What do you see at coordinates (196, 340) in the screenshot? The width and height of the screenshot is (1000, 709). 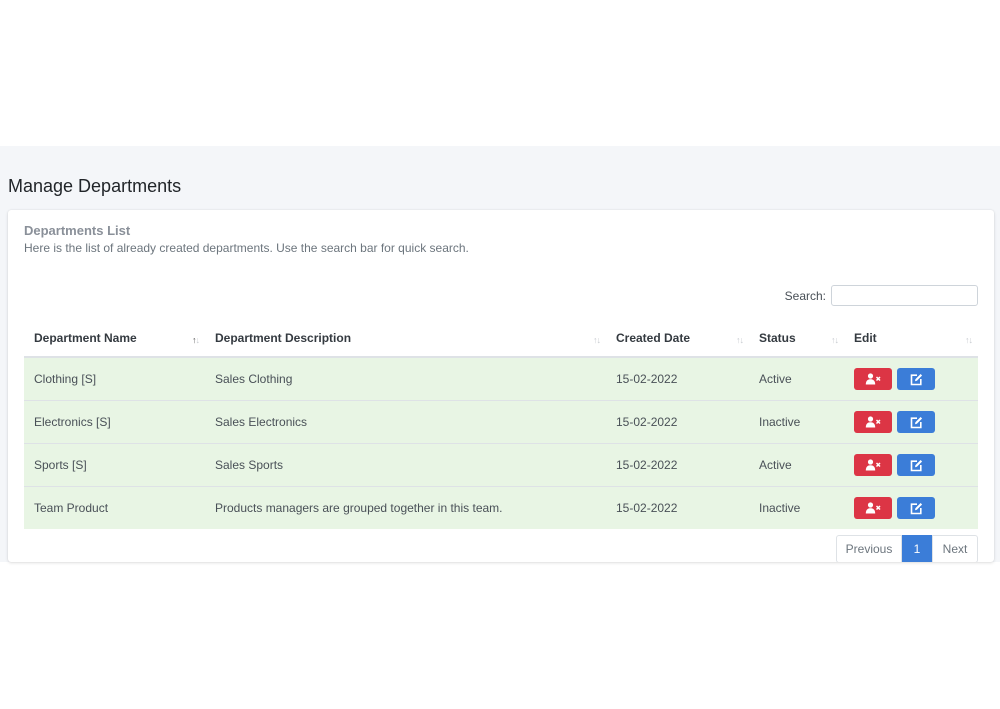 I see `sort-asc-icon: ↑↓` at bounding box center [196, 340].